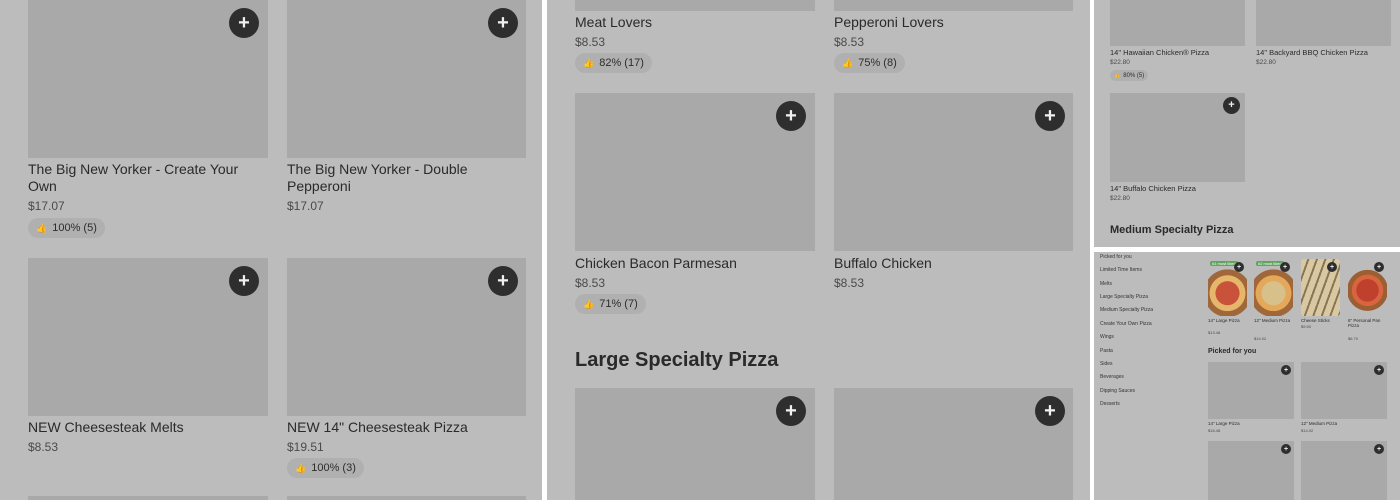  I want to click on section-heading: Medium Specialty Pizza, so click(1172, 230).